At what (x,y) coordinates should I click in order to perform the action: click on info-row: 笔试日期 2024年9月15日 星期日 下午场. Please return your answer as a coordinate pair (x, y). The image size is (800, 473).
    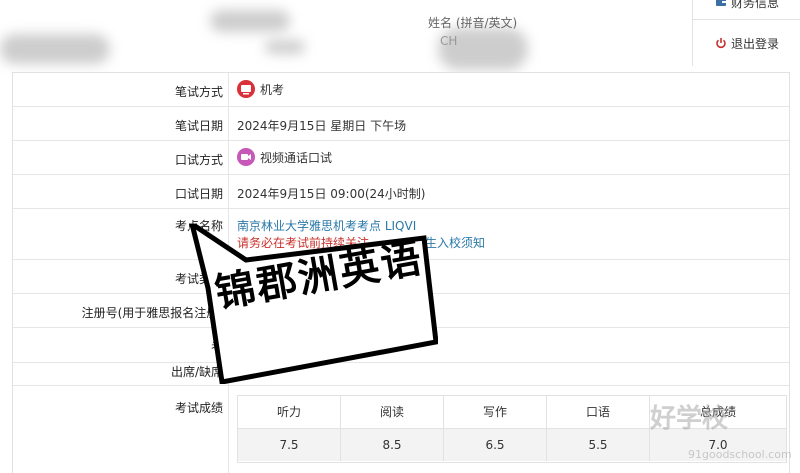
    Looking at the image, I should click on (401, 124).